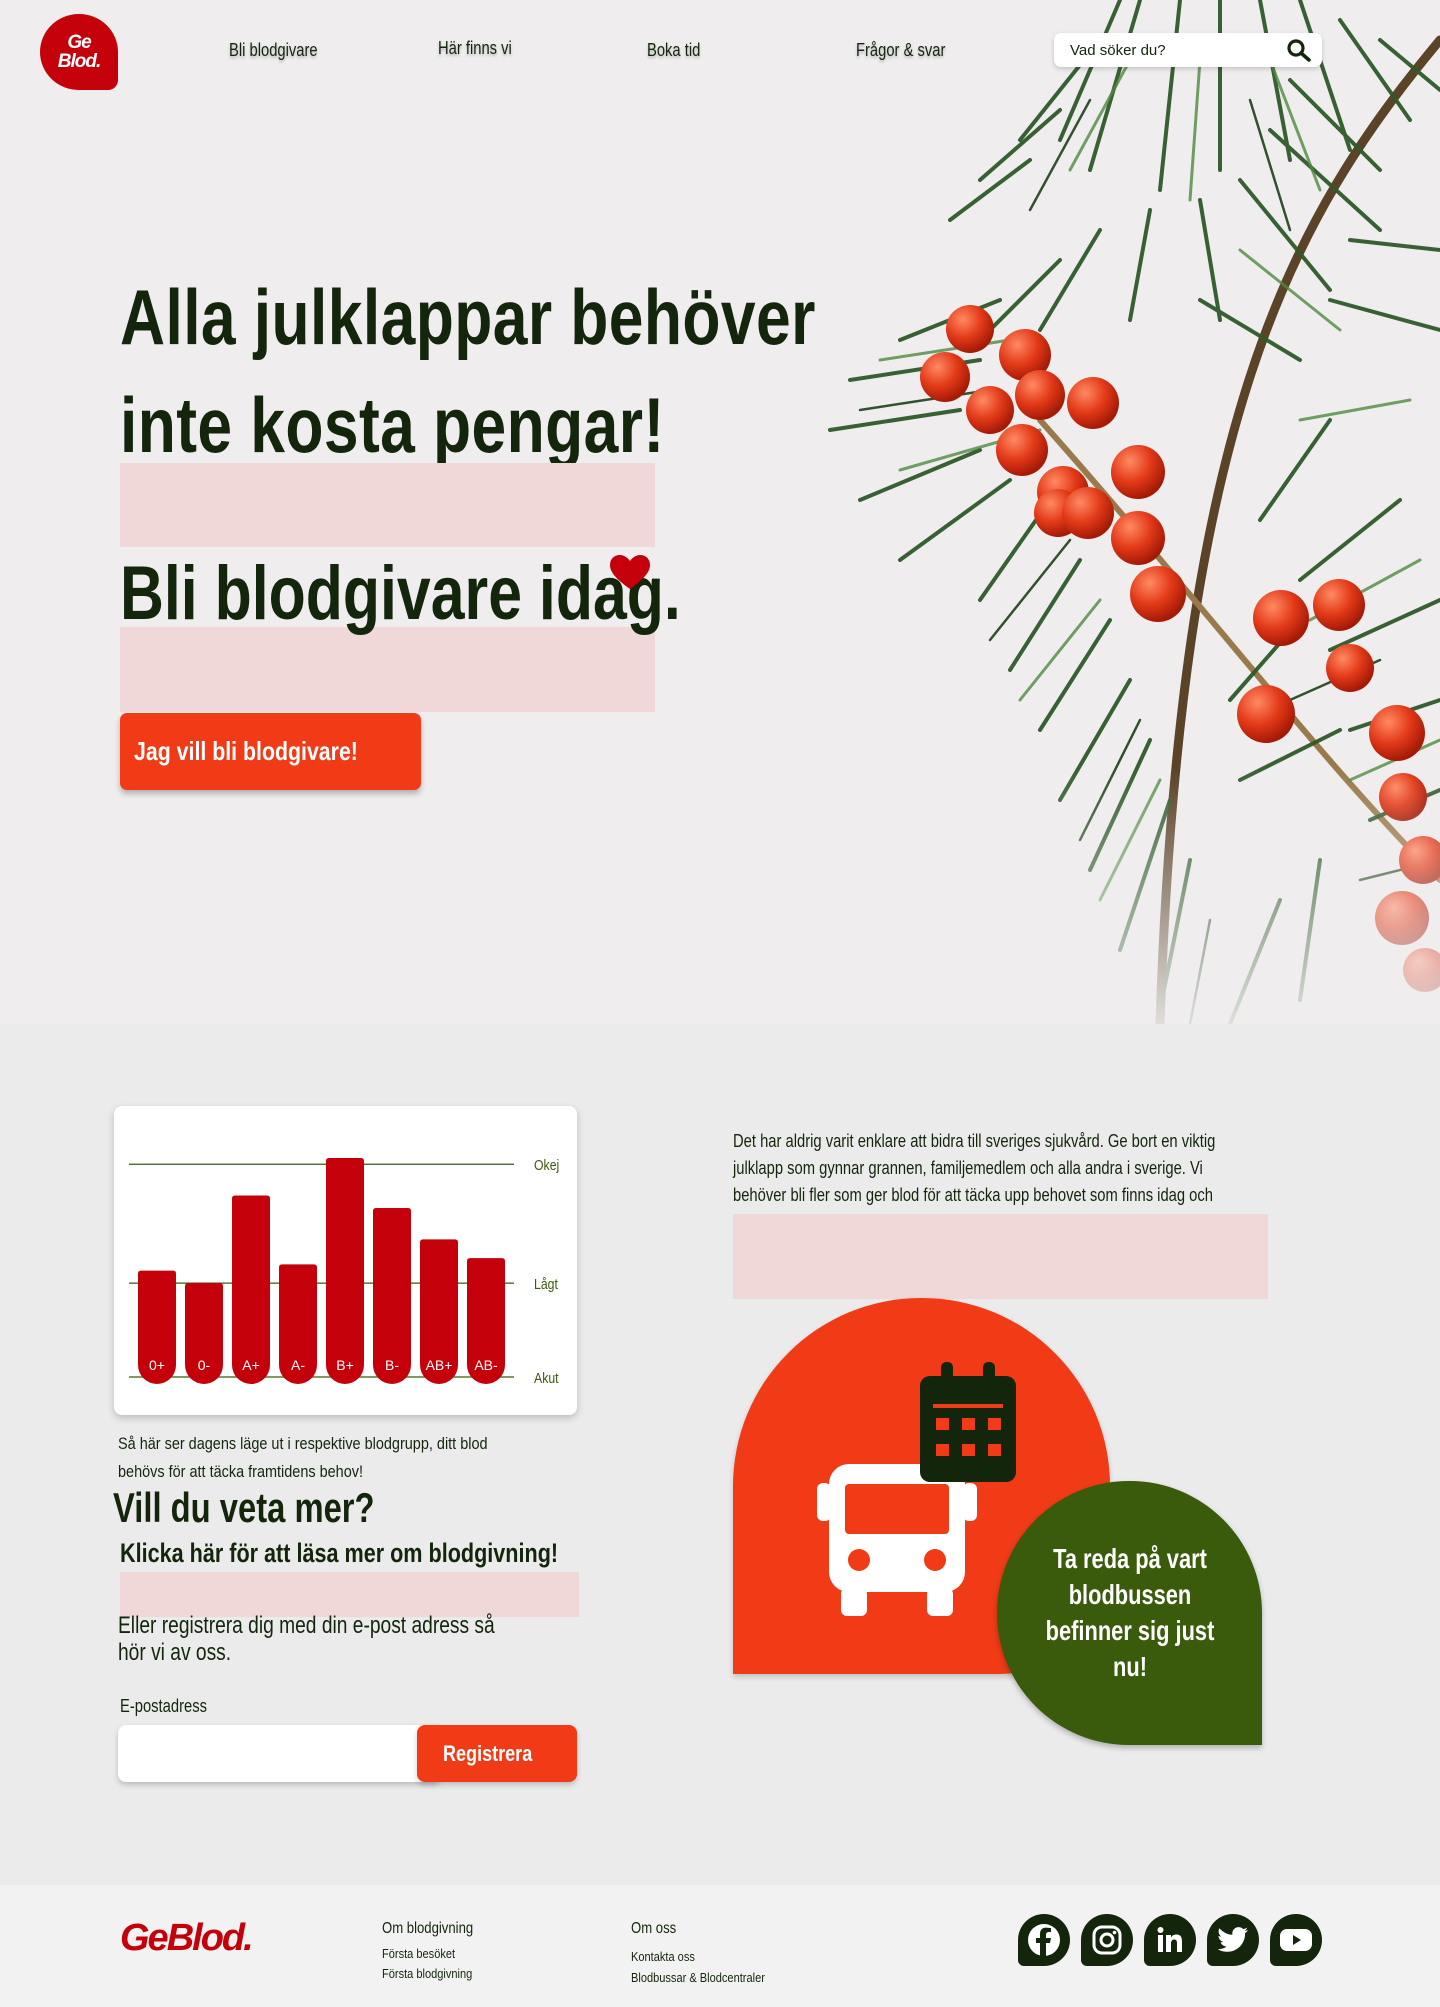 The image size is (1440, 2007). What do you see at coordinates (968, 1422) in the screenshot?
I see `calendar-icon` at bounding box center [968, 1422].